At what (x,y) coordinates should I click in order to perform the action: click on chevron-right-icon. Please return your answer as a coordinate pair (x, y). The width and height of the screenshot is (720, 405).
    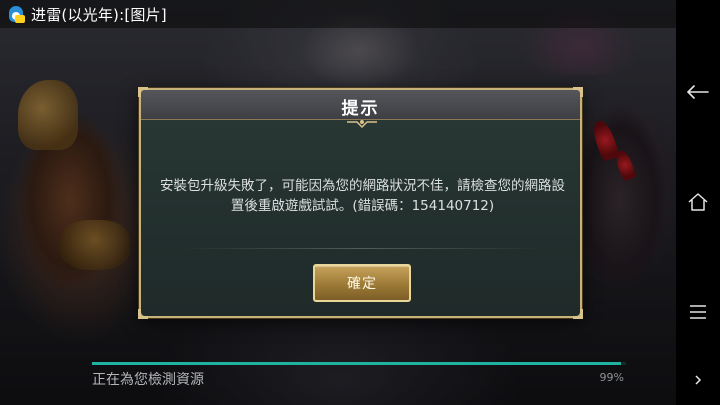
    Looking at the image, I should click on (698, 380).